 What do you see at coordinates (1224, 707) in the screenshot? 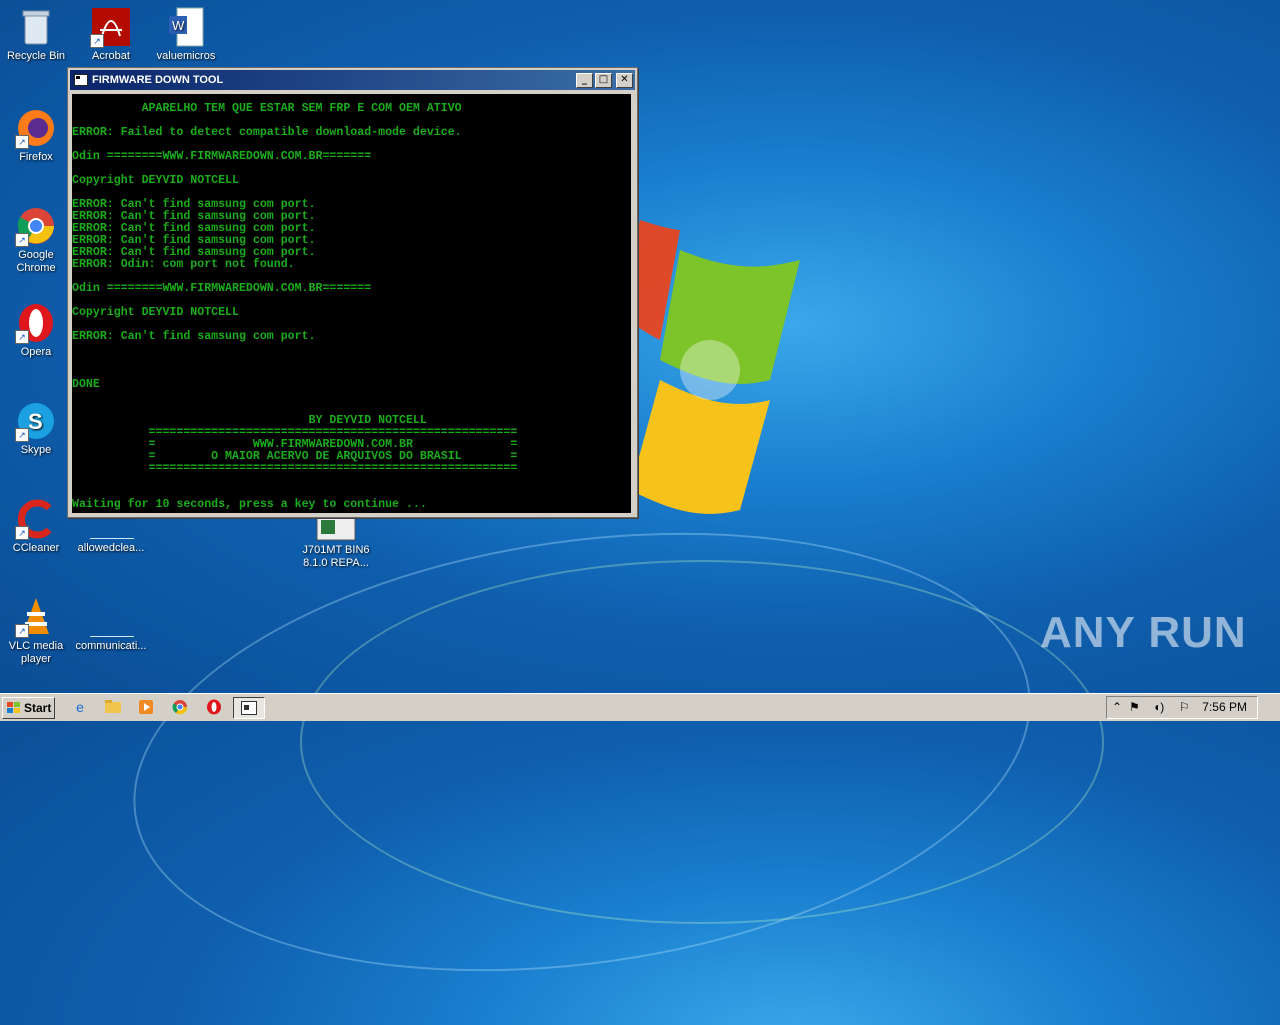
I see `clock: 7:56 PM` at bounding box center [1224, 707].